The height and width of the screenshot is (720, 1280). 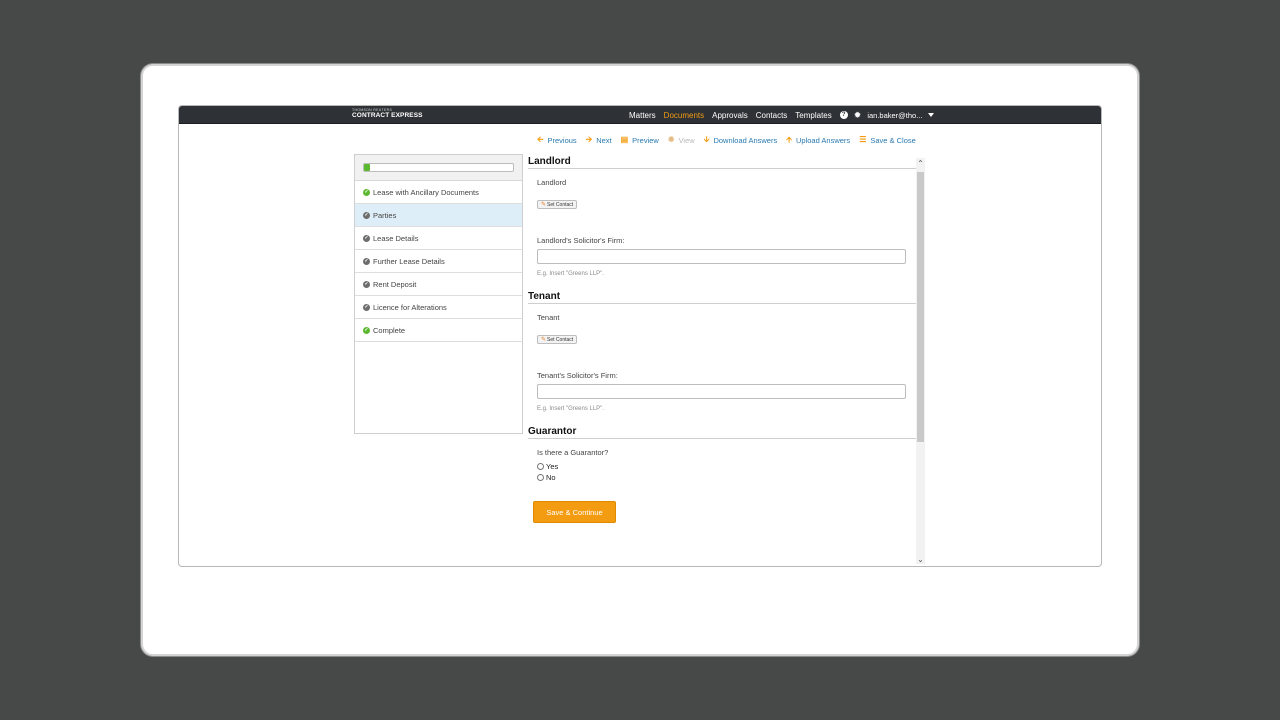 I want to click on landlord-firm-label: Landlord's Solicitor's Firm:, so click(x=581, y=240).